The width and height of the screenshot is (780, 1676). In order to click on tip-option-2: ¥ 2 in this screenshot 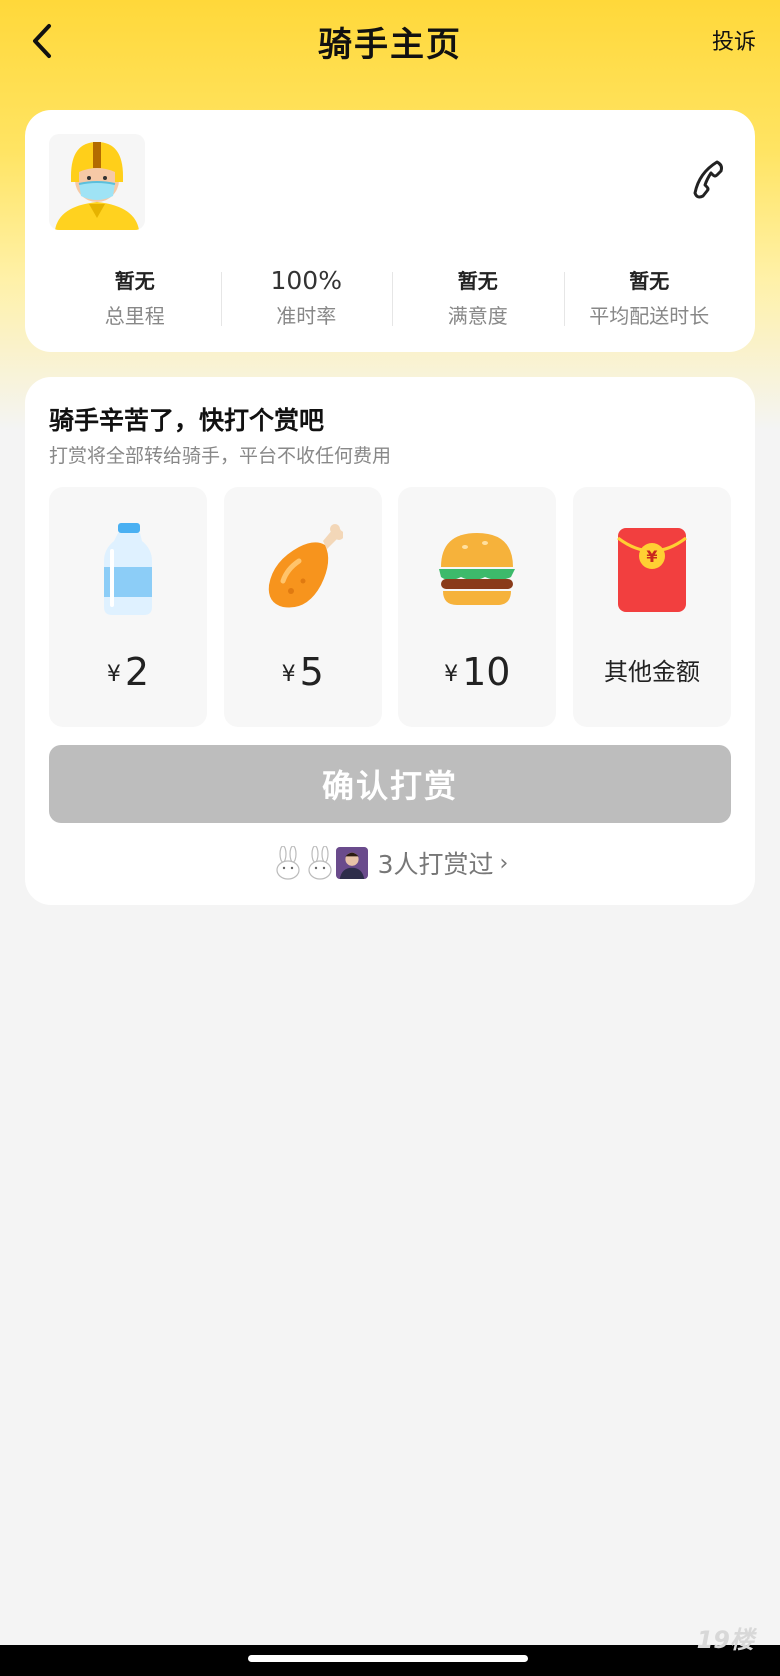, I will do `click(128, 607)`.